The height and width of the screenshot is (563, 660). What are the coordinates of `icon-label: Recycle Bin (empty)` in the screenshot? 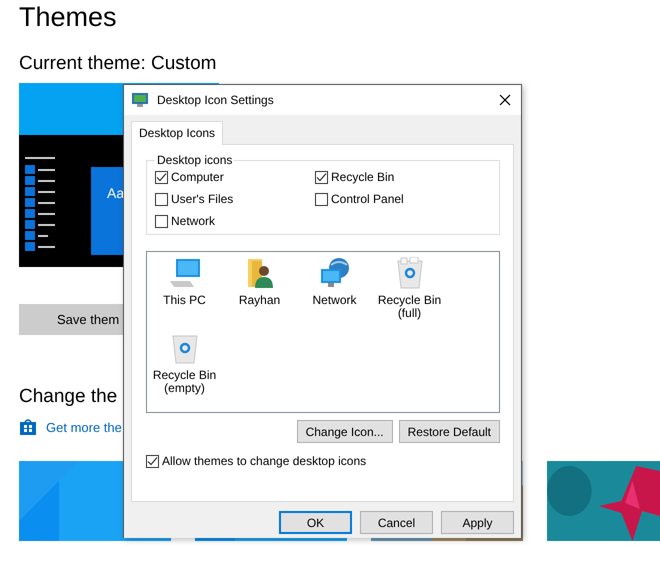 It's located at (184, 382).